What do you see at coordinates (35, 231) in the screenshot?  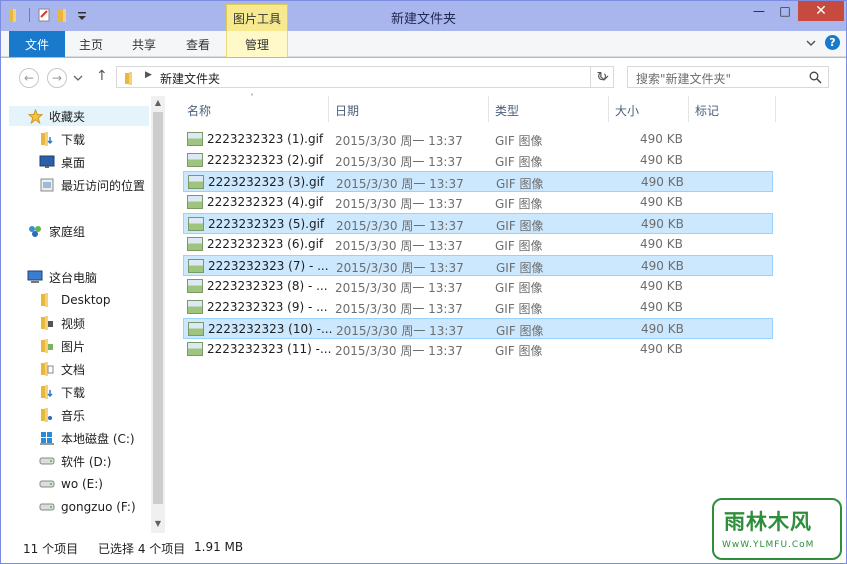 I see `homegroup-icon` at bounding box center [35, 231].